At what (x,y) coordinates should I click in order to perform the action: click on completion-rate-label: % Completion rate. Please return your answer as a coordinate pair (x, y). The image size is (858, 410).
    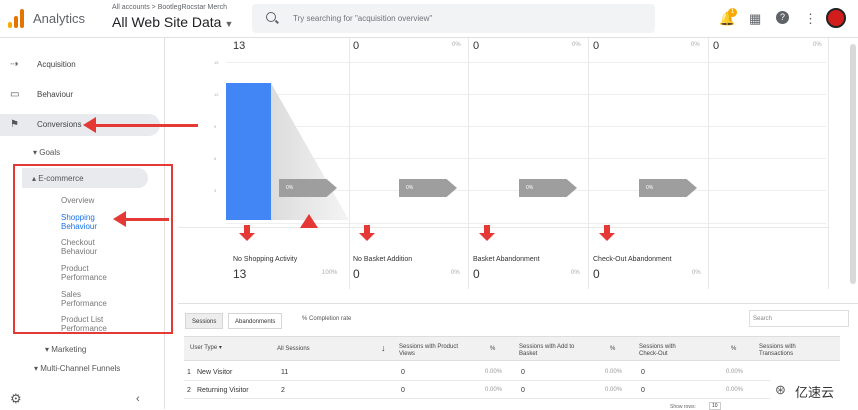
    Looking at the image, I should click on (327, 319).